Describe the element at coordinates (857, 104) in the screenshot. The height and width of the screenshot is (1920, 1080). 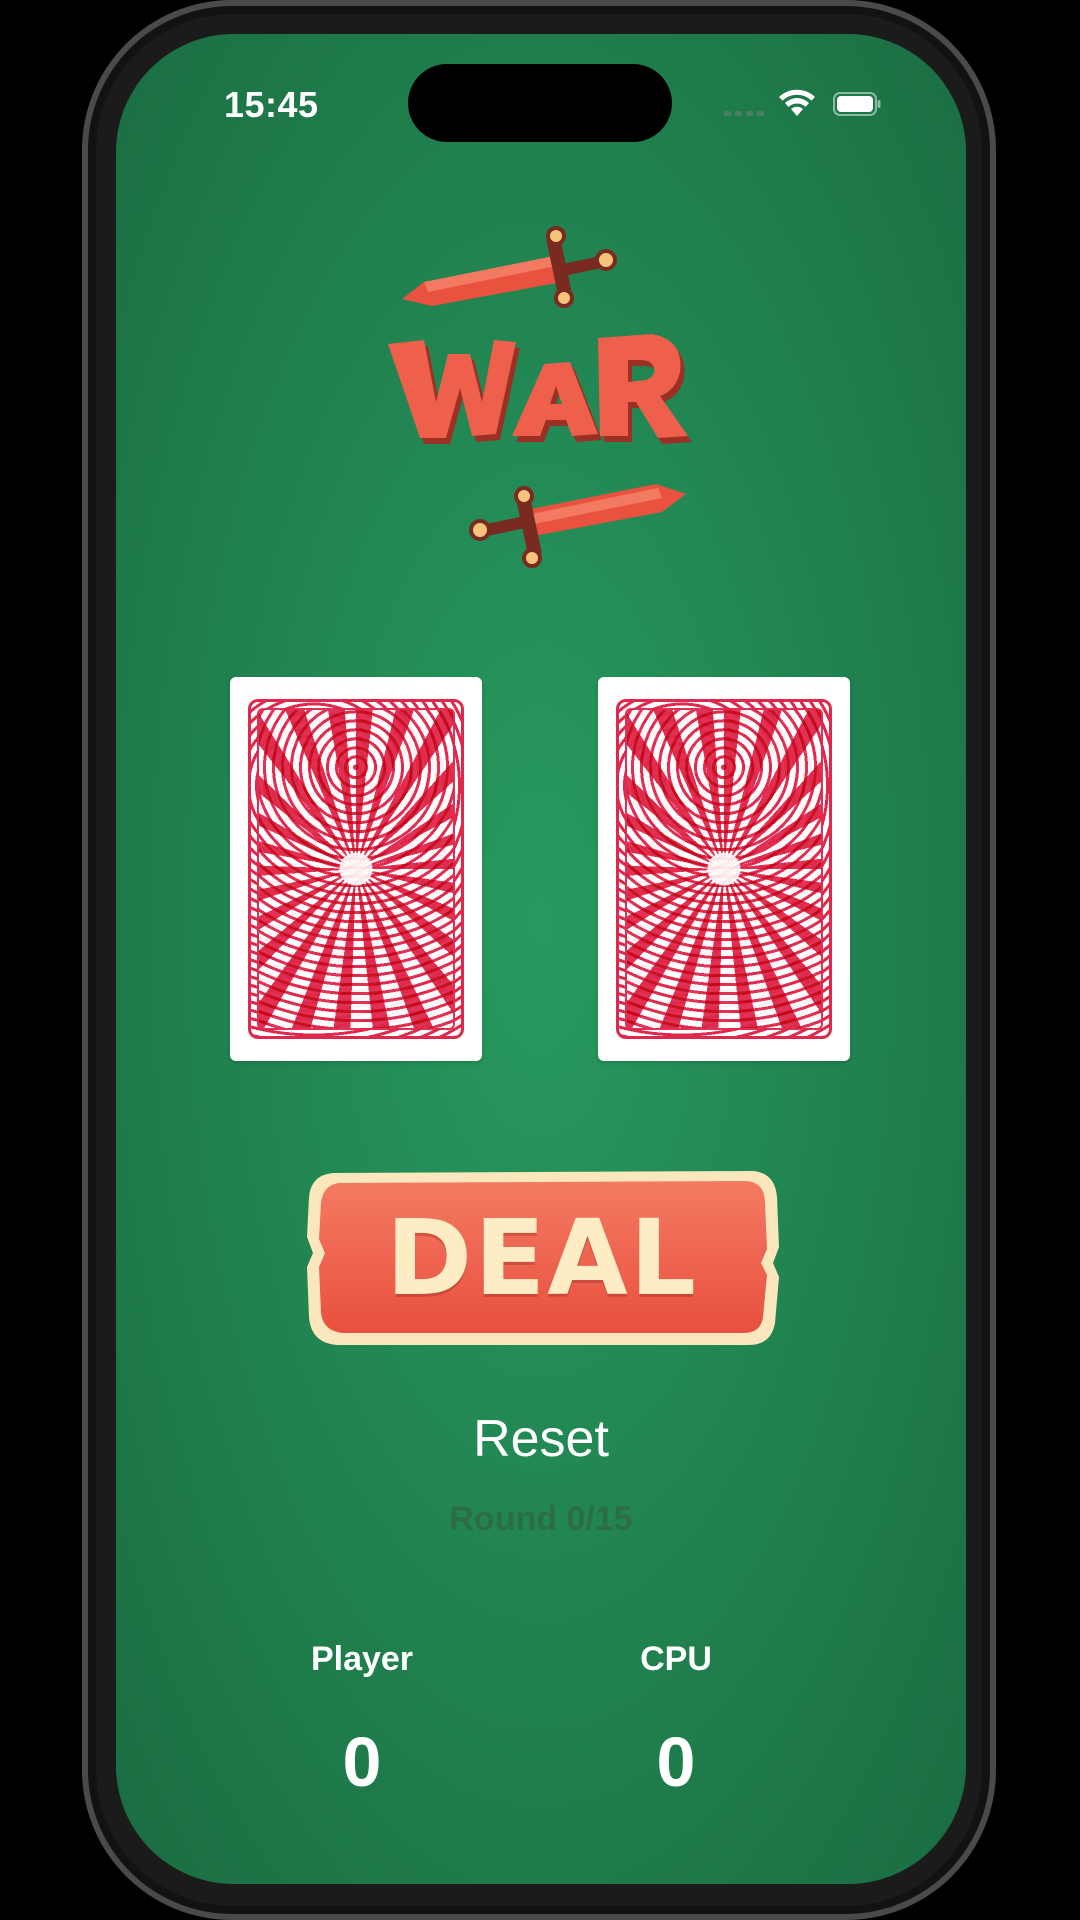
I see `battery-icon` at that location.